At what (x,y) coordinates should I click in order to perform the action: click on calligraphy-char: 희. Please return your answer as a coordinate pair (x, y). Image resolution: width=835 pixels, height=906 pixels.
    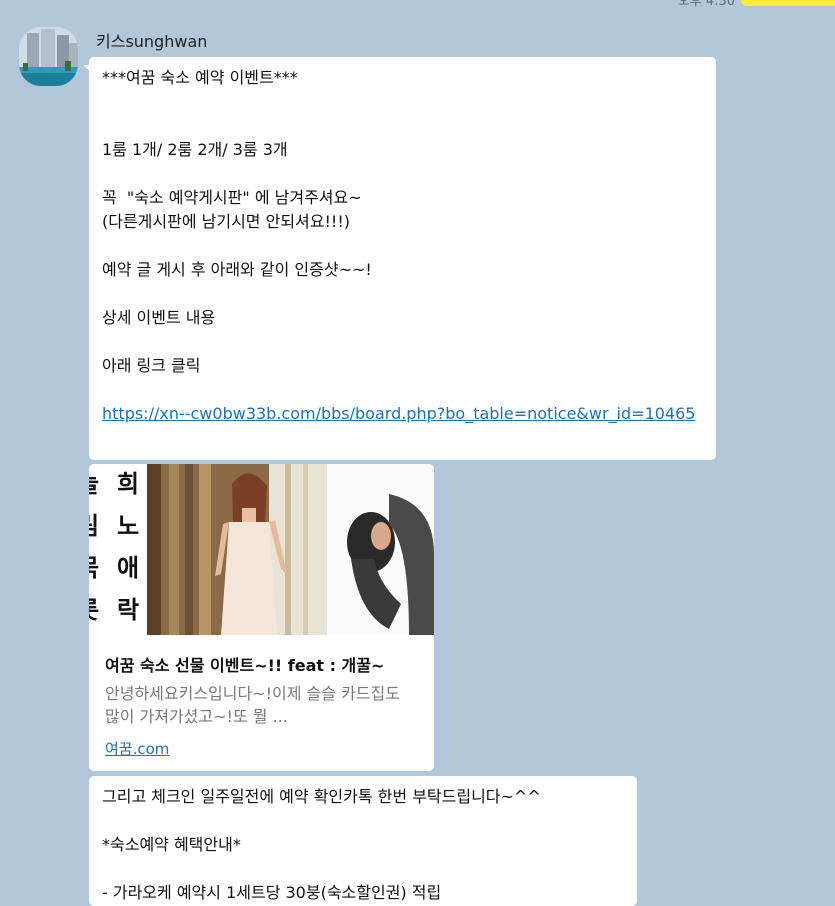
    Looking at the image, I should click on (128, 483).